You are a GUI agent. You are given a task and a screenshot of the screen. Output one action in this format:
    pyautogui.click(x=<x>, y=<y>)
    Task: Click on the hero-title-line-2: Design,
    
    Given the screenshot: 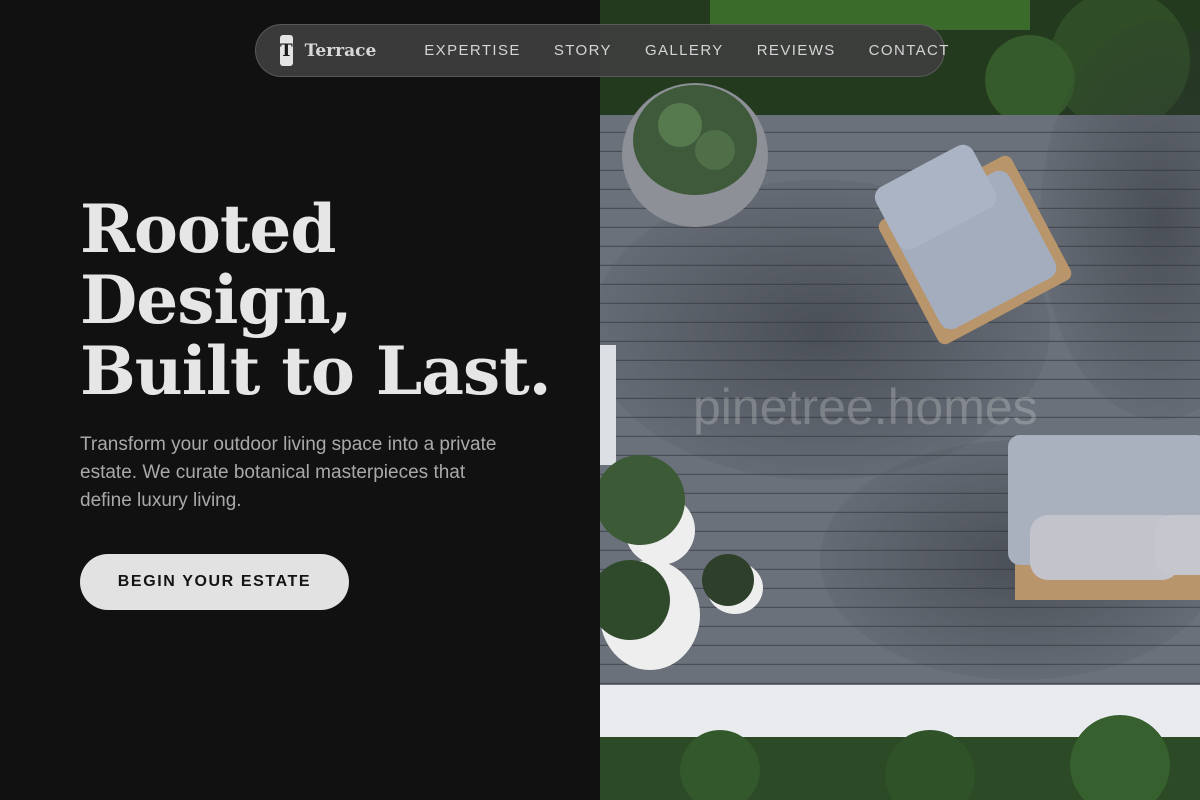 What is the action you would take?
    pyautogui.click(x=216, y=300)
    